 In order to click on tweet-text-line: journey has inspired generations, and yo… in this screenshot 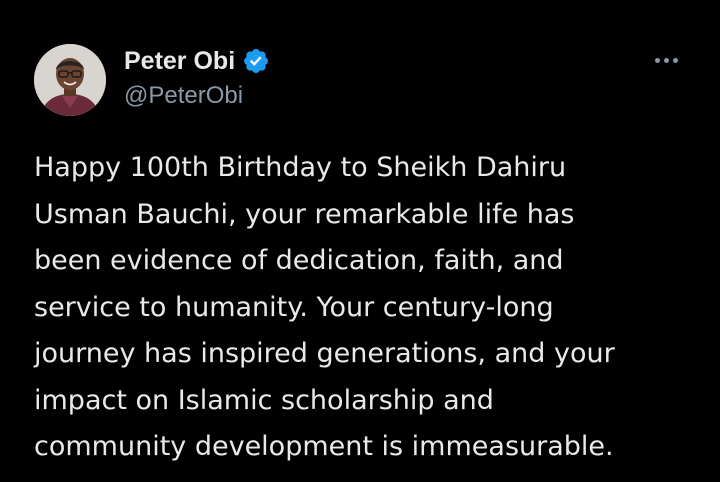, I will do `click(324, 353)`.